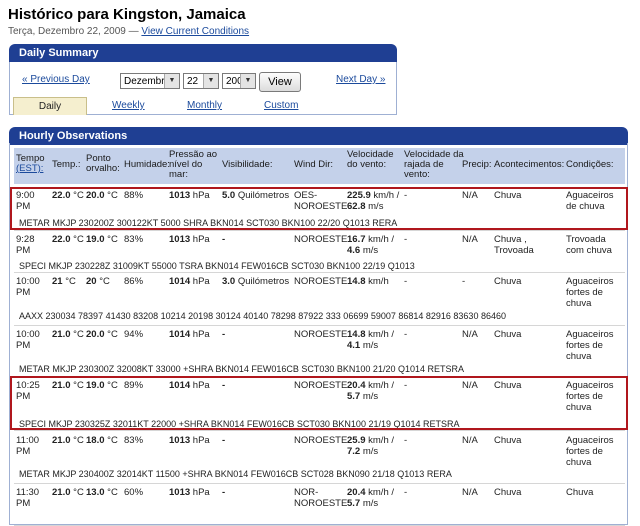 The height and width of the screenshot is (526, 640). Describe the element at coordinates (57, 281) in the screenshot. I see `temp-cell-value: 21` at that location.